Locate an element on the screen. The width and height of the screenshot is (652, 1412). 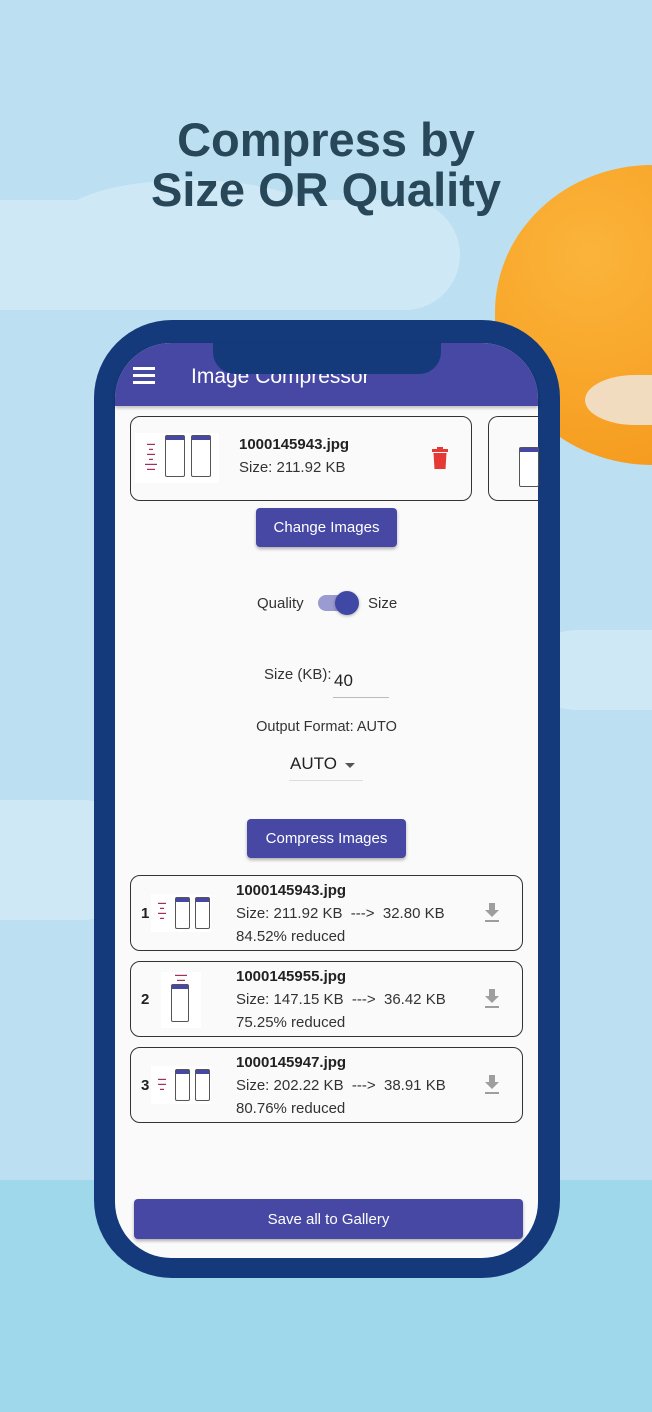
result-reduced: 80.76% reduced is located at coordinates (291, 1108).